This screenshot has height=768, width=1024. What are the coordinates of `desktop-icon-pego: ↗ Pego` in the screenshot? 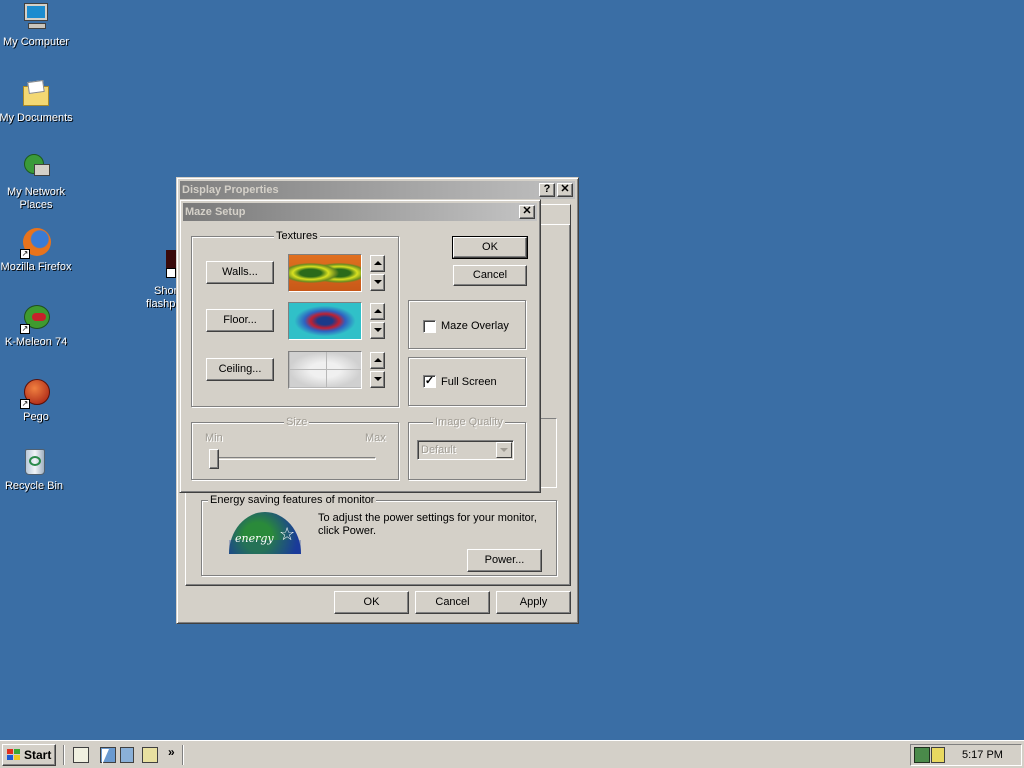 It's located at (37, 400).